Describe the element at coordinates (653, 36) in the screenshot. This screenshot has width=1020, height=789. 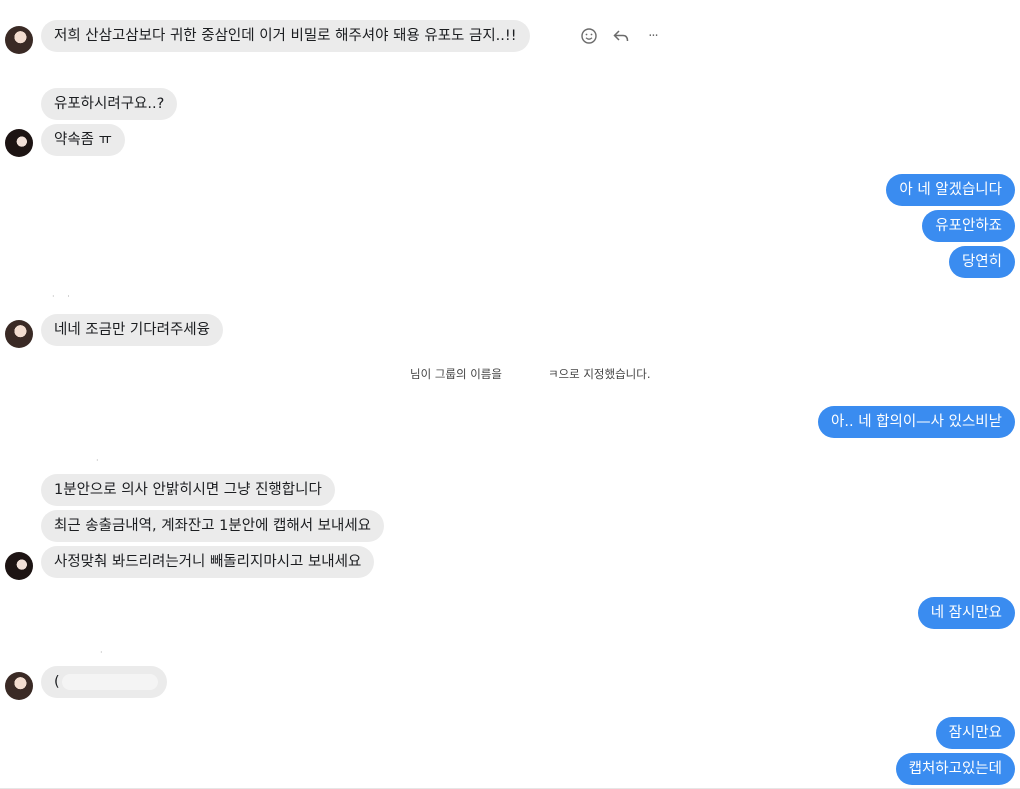
I see `more-icon: ···` at that location.